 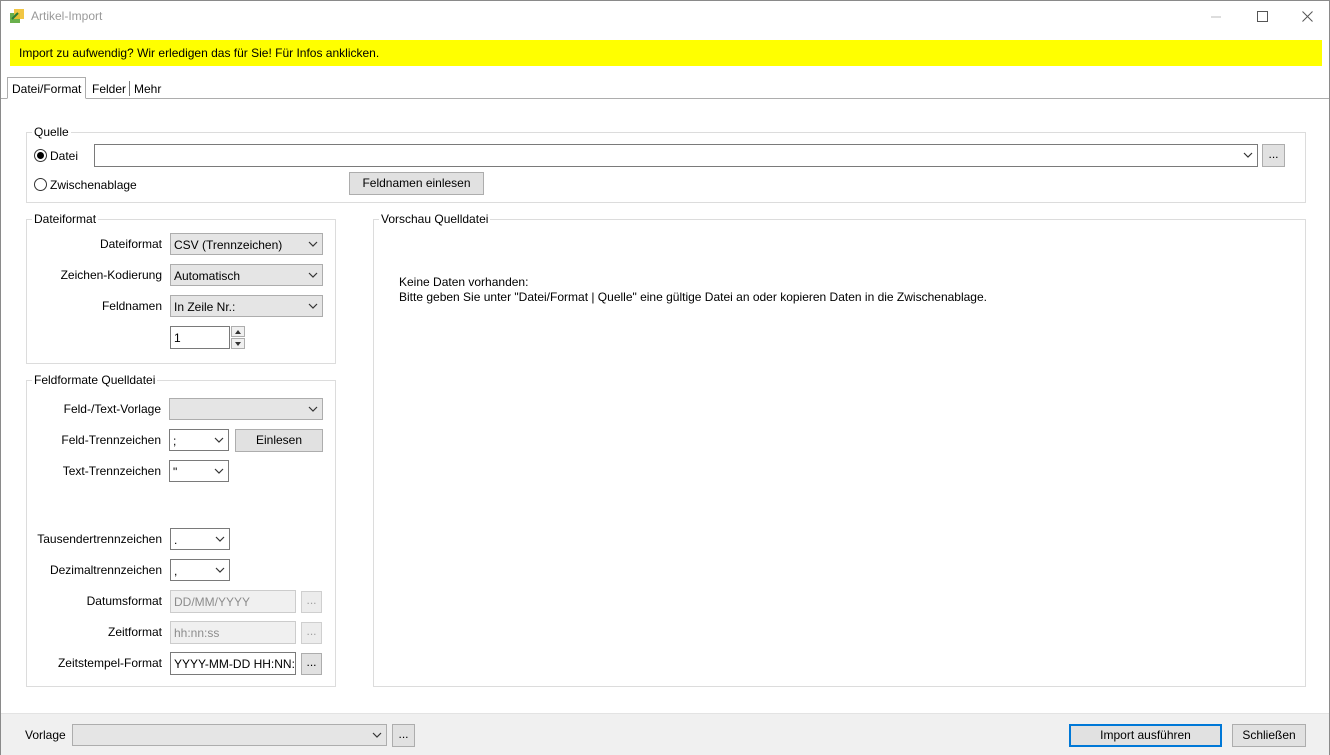 I want to click on dateiformat-group-title: Dateiformat, so click(x=65, y=219).